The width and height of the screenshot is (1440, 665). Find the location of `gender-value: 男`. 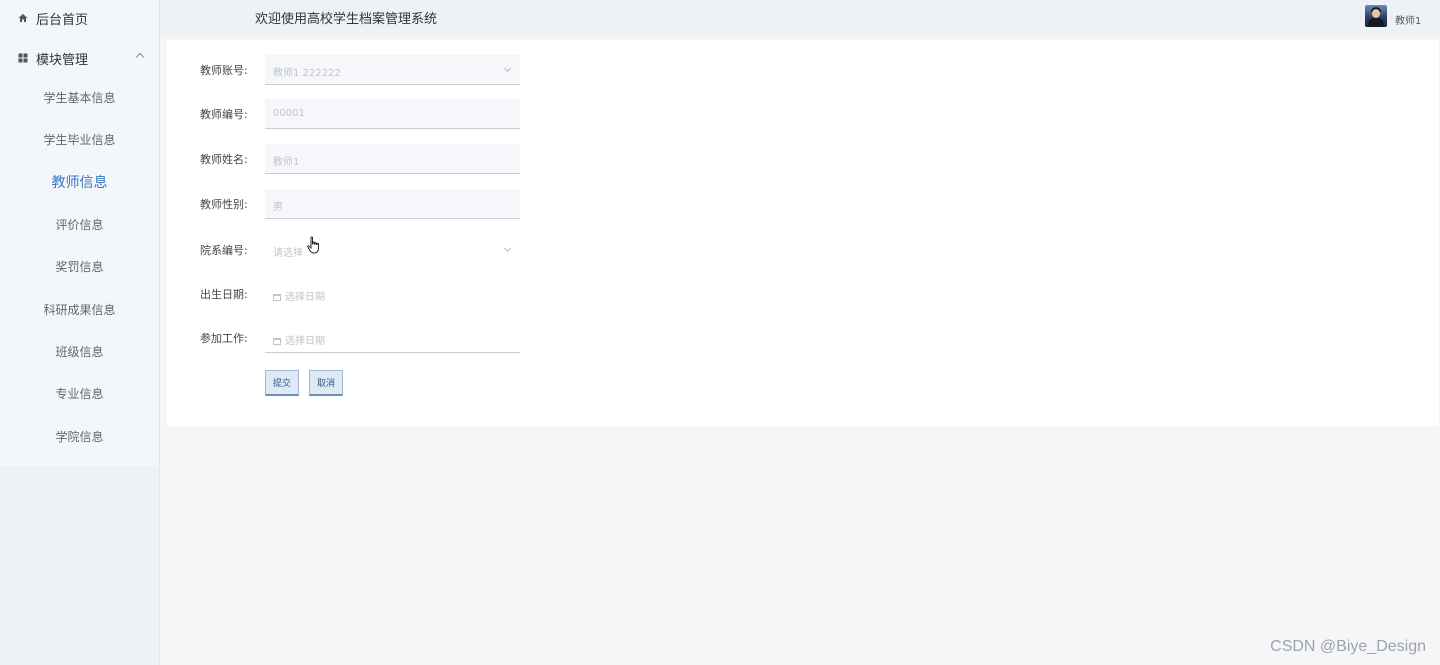

gender-value: 男 is located at coordinates (278, 207).